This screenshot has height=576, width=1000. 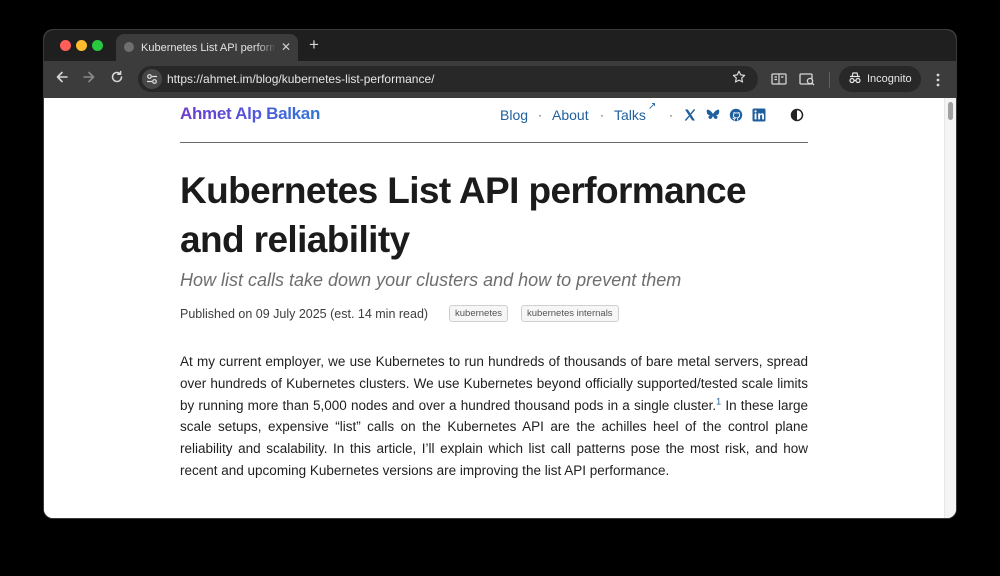 What do you see at coordinates (129, 47) in the screenshot?
I see `globe-icon` at bounding box center [129, 47].